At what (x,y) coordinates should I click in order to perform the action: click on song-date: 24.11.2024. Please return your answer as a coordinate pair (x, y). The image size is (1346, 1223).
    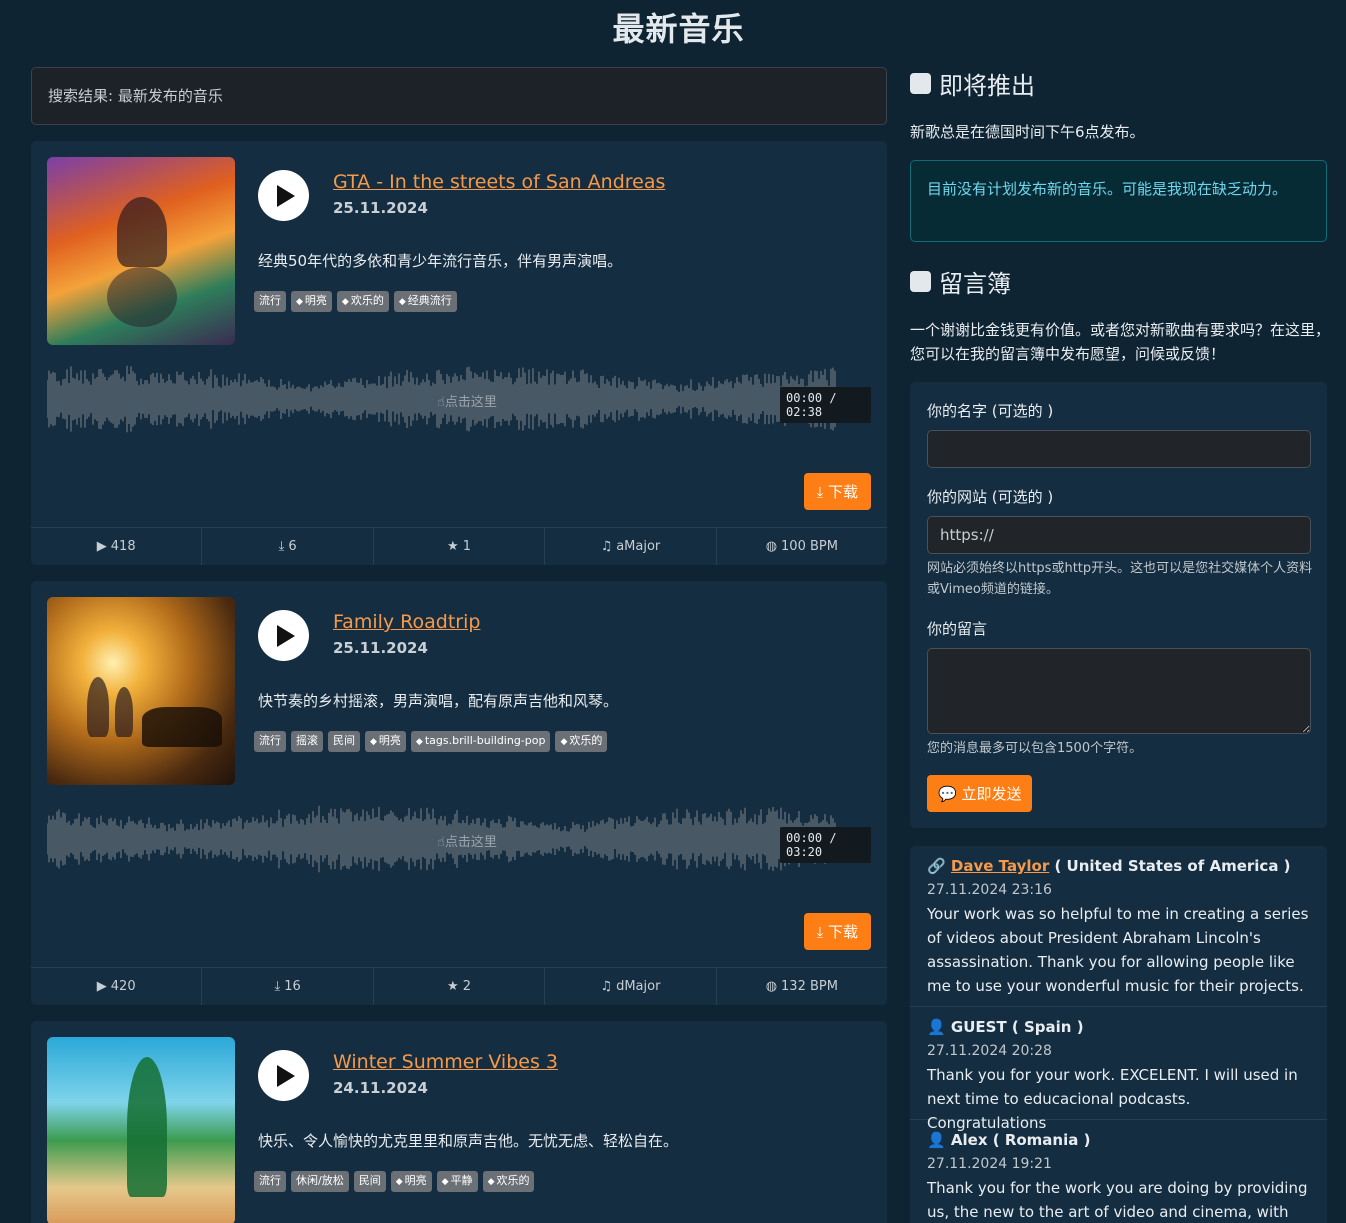
    Looking at the image, I should click on (380, 1088).